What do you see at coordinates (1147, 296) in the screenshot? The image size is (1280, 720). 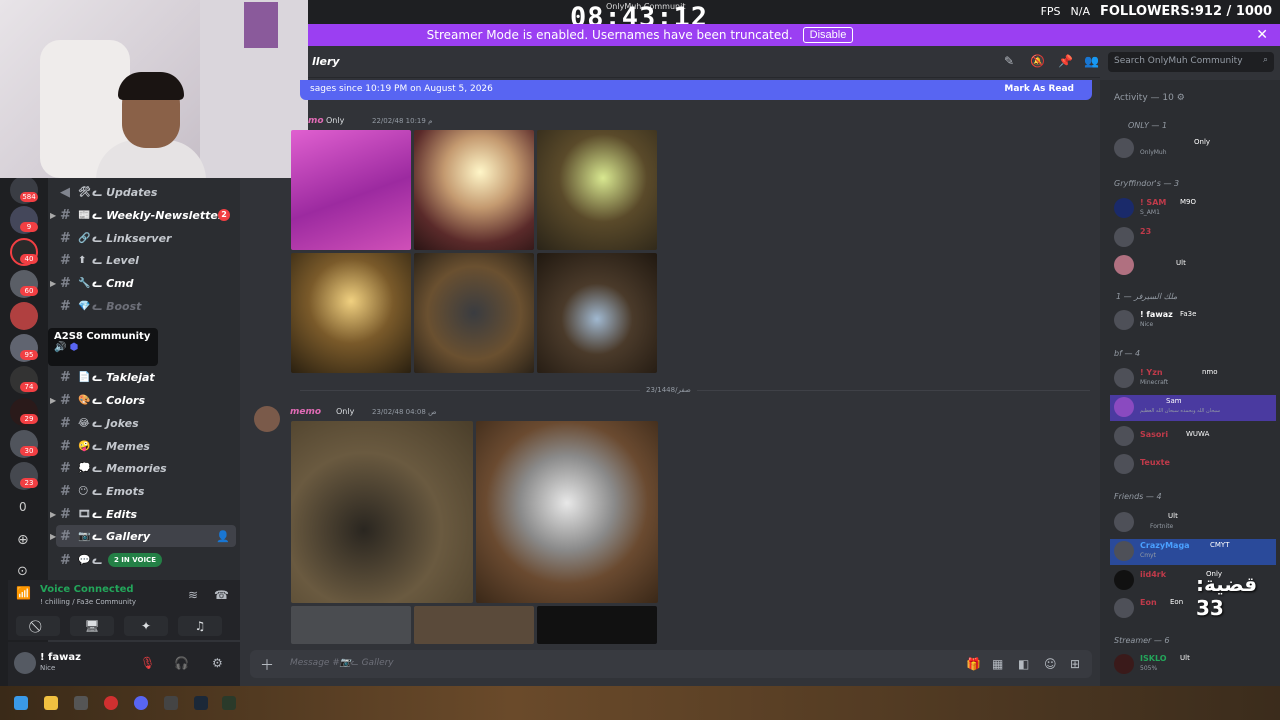 I see `member-group-header: ملك السيرفر — 1` at bounding box center [1147, 296].